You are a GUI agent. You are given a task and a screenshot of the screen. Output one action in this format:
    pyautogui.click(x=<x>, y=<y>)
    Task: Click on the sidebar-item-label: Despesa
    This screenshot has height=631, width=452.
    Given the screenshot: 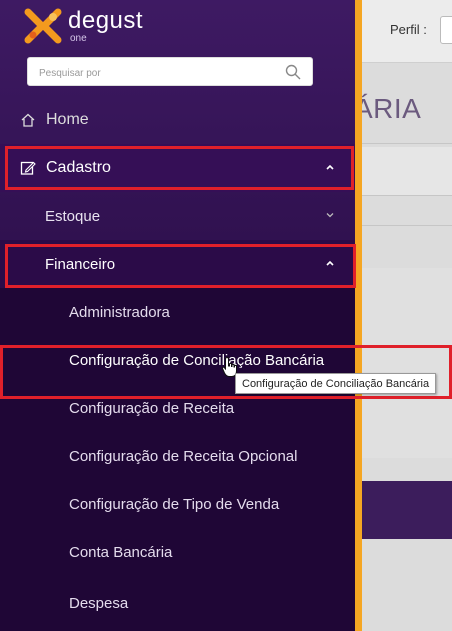 What is the action you would take?
    pyautogui.click(x=99, y=603)
    